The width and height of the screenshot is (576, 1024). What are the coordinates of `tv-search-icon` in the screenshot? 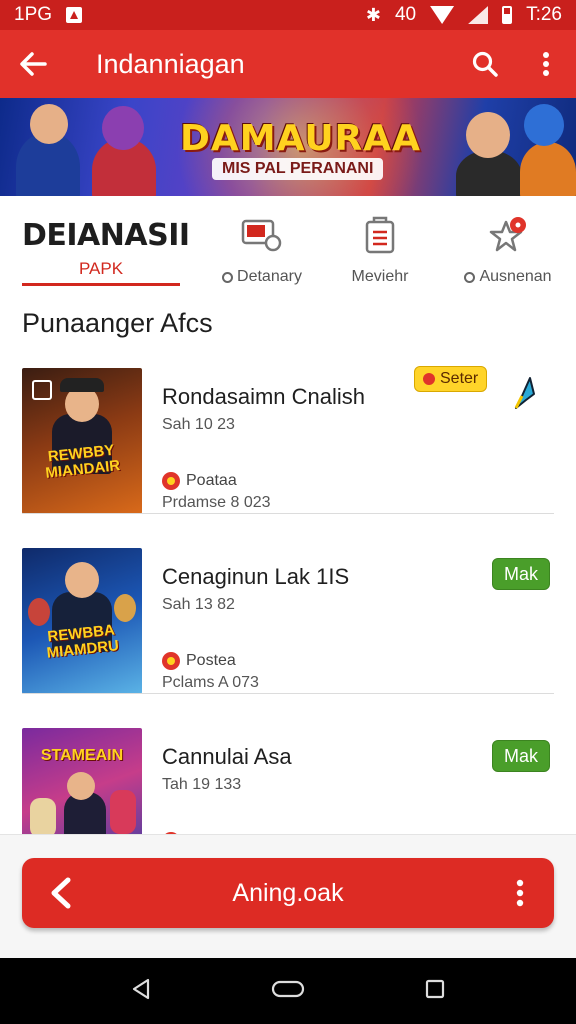 It's located at (261, 235).